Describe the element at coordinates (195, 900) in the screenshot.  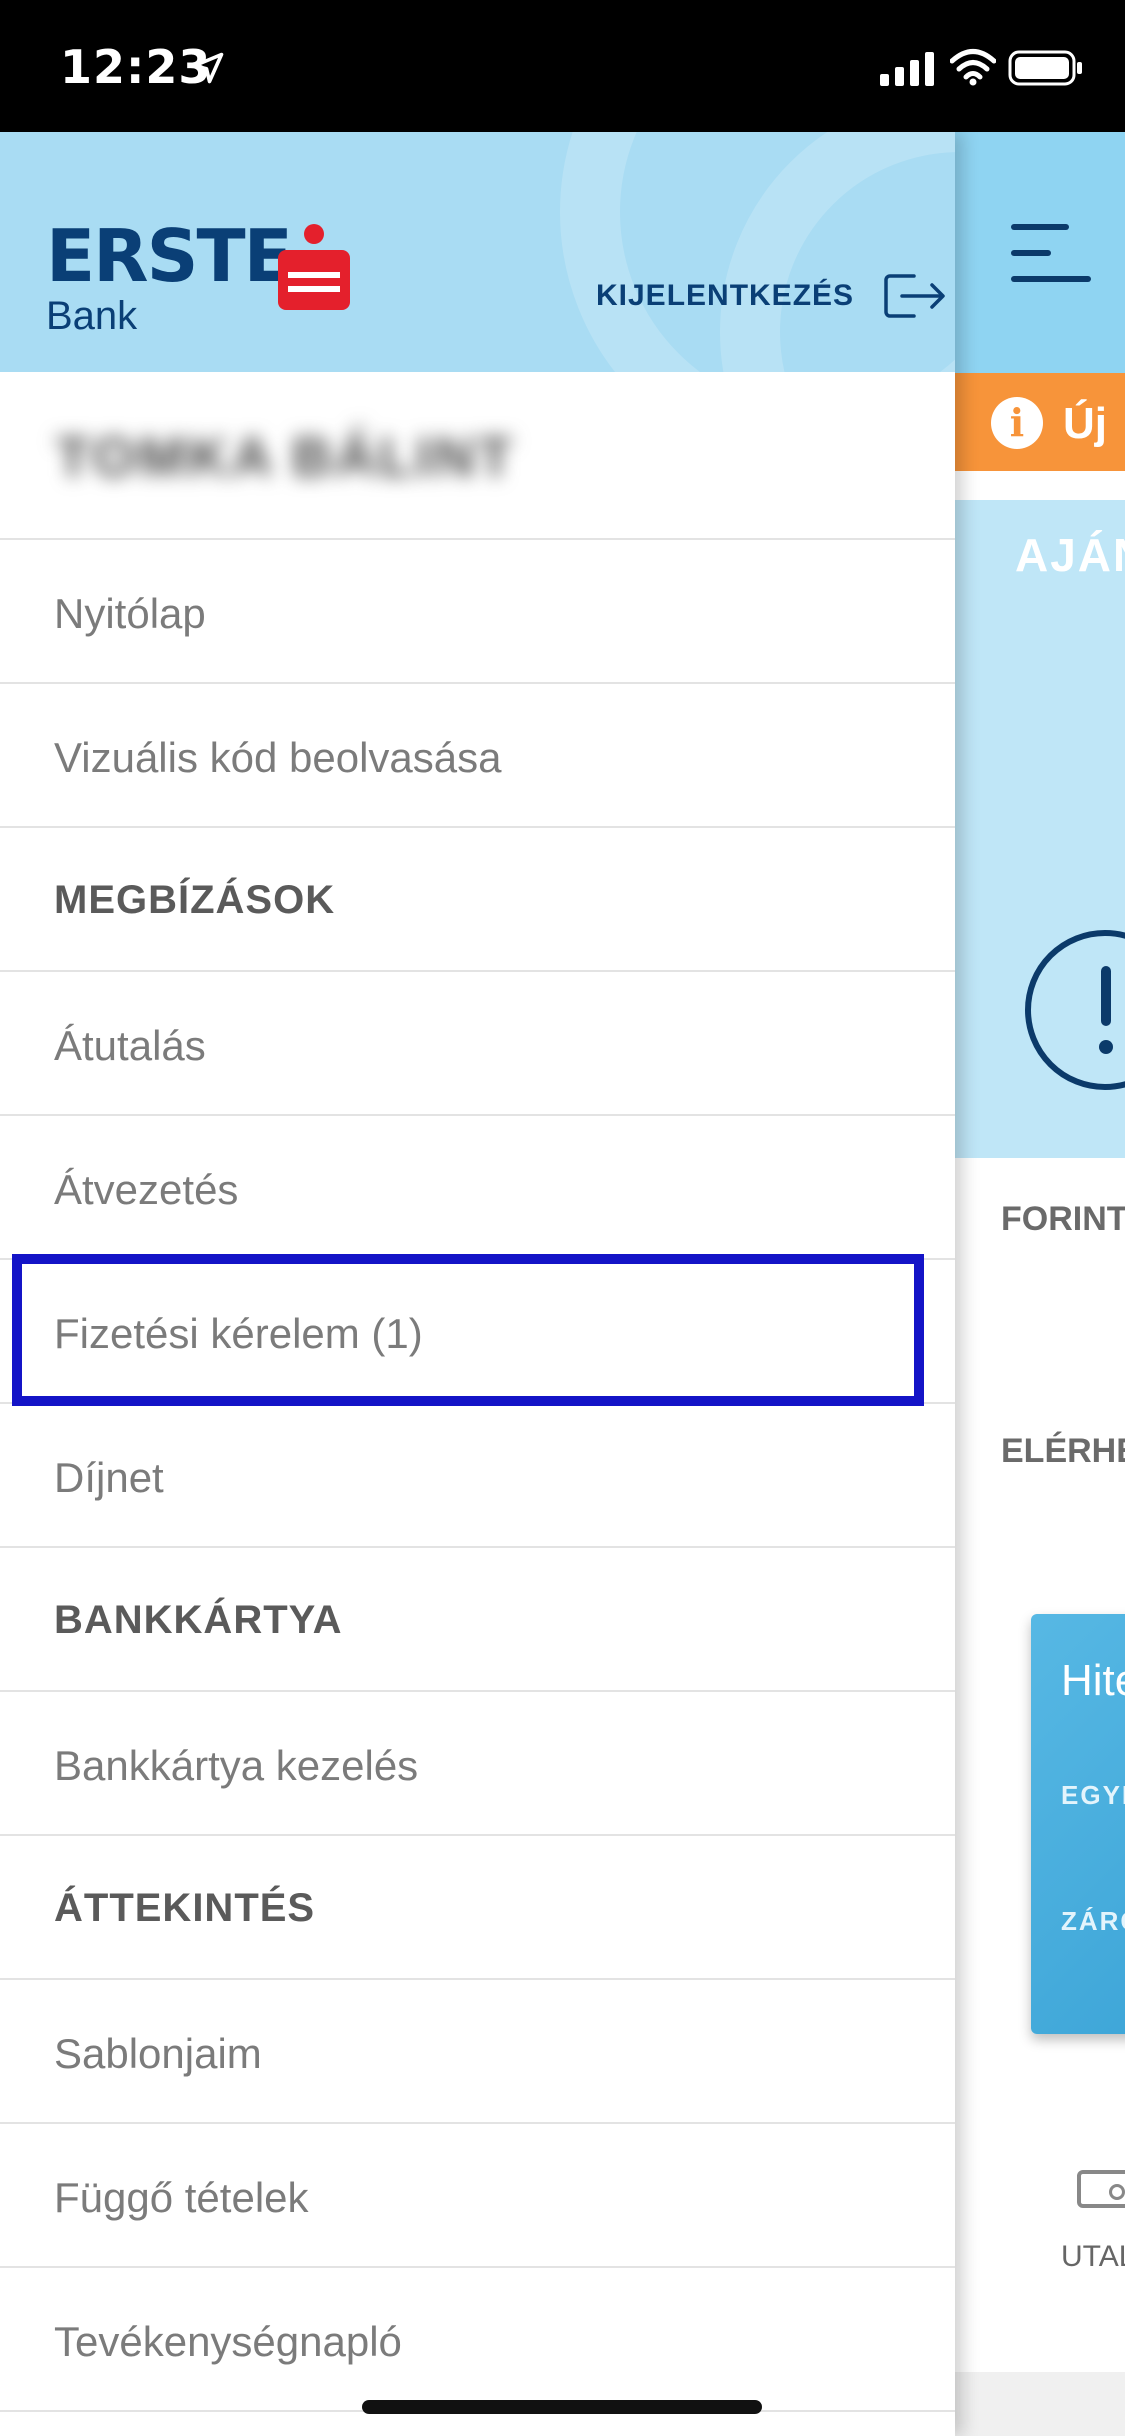
I see `section-label: MEGBÍZÁSOK` at that location.